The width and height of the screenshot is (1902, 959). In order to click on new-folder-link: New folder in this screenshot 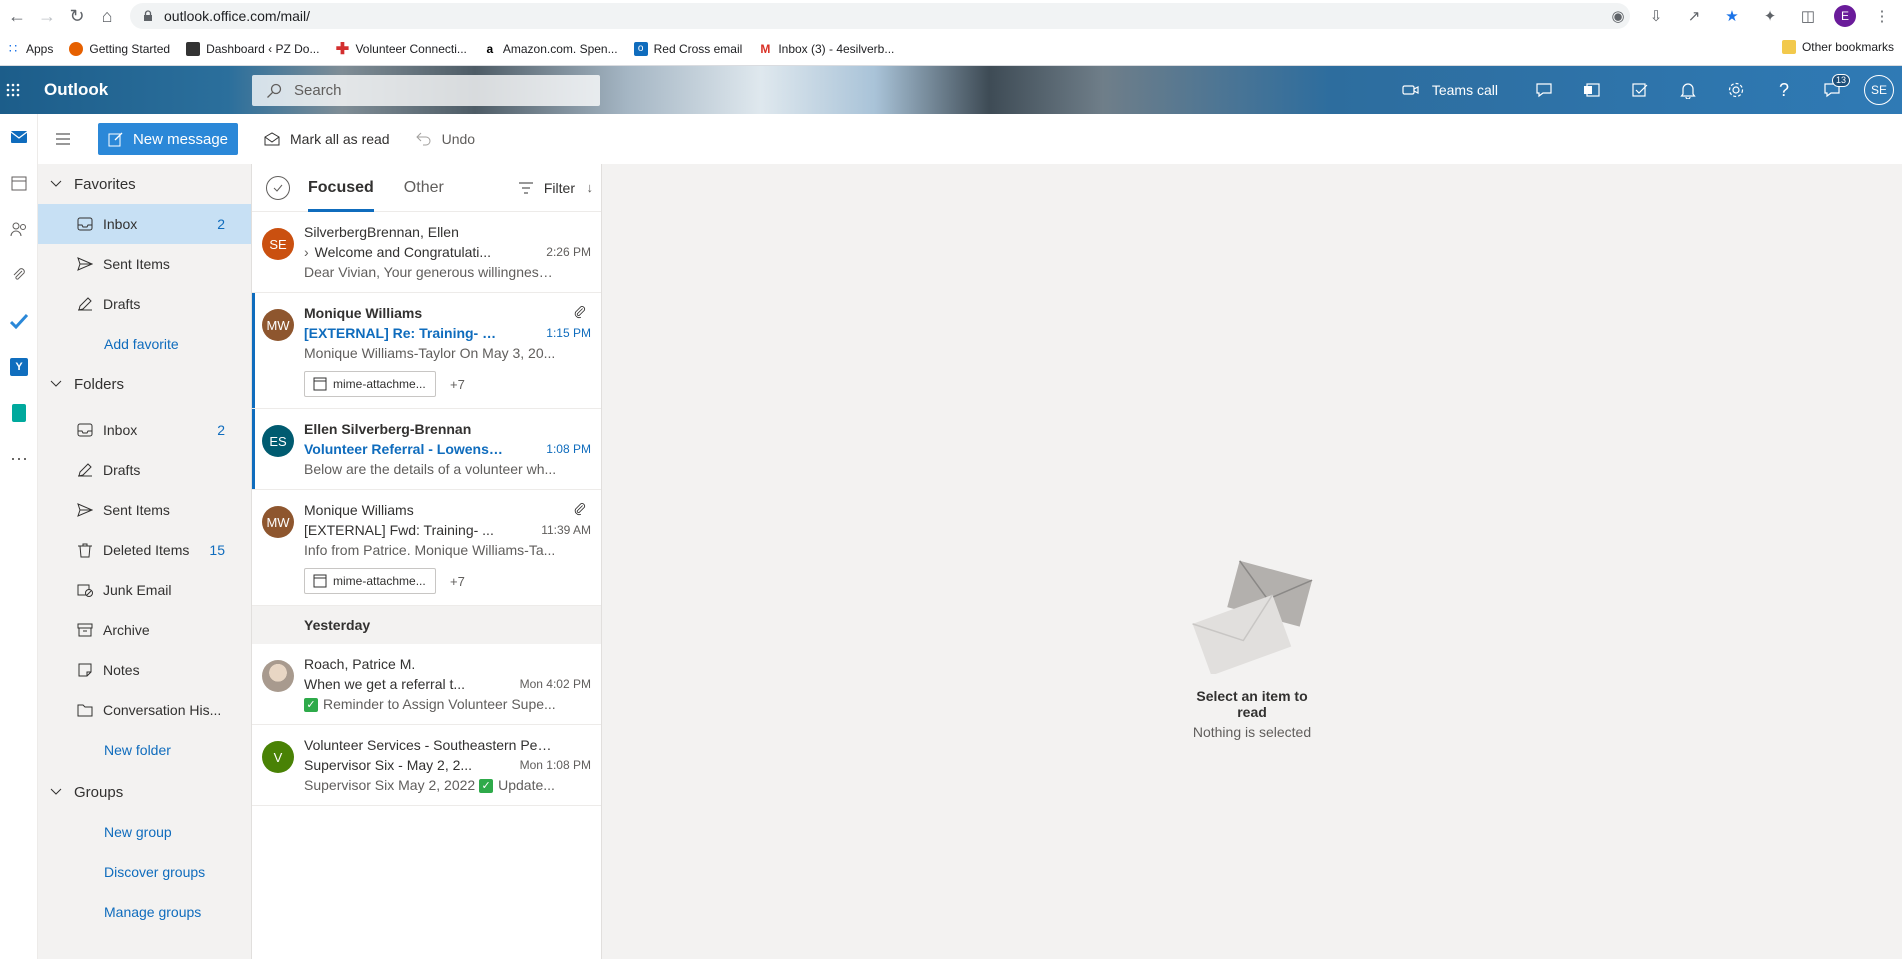, I will do `click(144, 750)`.